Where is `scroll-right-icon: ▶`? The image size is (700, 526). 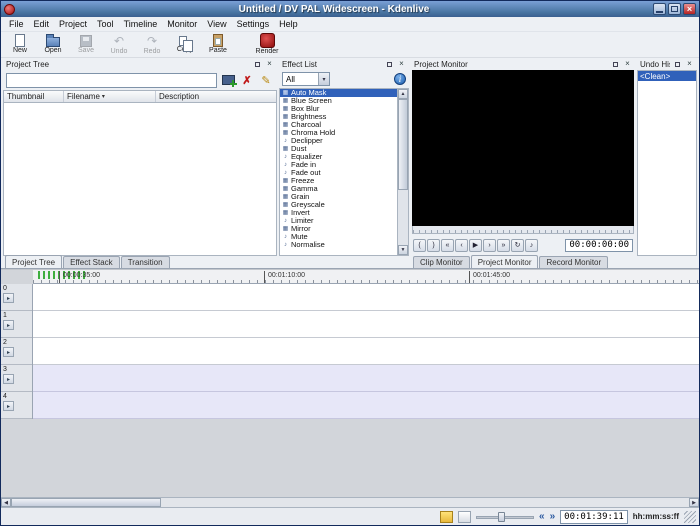
scroll-right-icon: ▶ is located at coordinates (694, 502).